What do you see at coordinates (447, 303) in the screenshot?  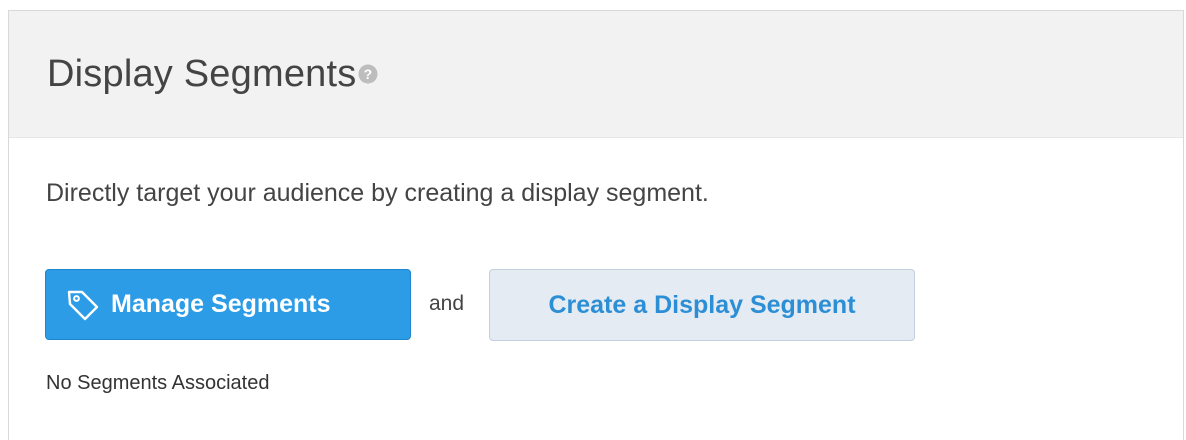 I see `connector-text: and` at bounding box center [447, 303].